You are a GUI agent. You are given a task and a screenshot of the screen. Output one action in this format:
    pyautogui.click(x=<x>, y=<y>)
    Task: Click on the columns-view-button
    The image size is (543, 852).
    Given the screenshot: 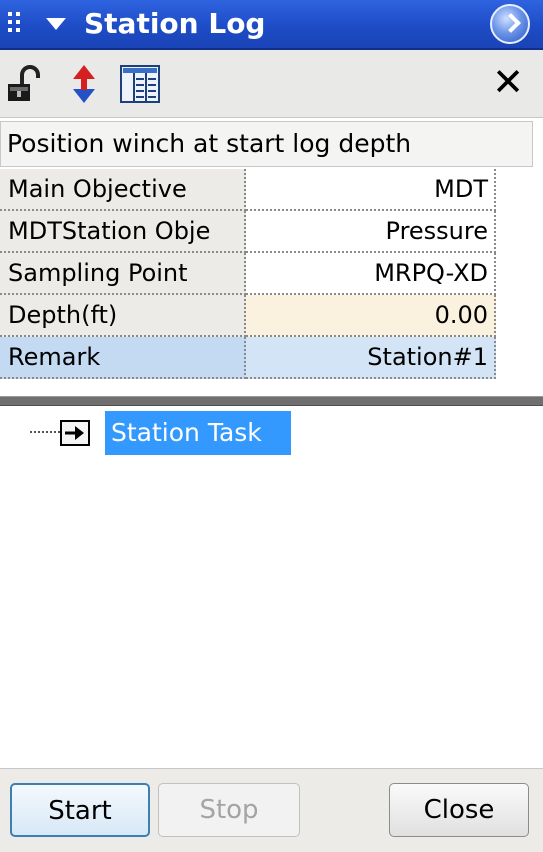 What is the action you would take?
    pyautogui.click(x=140, y=84)
    